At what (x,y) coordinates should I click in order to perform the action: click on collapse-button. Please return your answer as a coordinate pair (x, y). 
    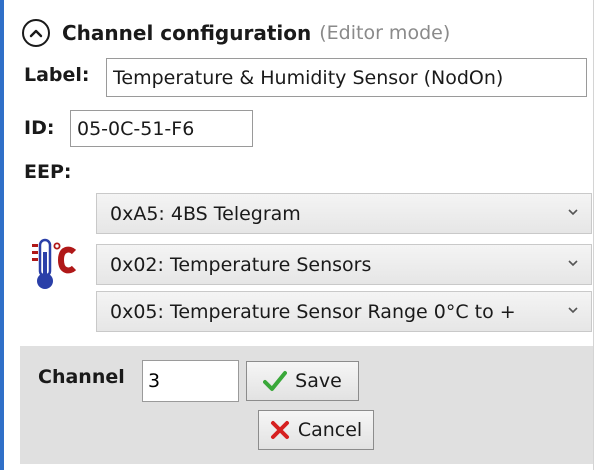
    Looking at the image, I should click on (36, 33).